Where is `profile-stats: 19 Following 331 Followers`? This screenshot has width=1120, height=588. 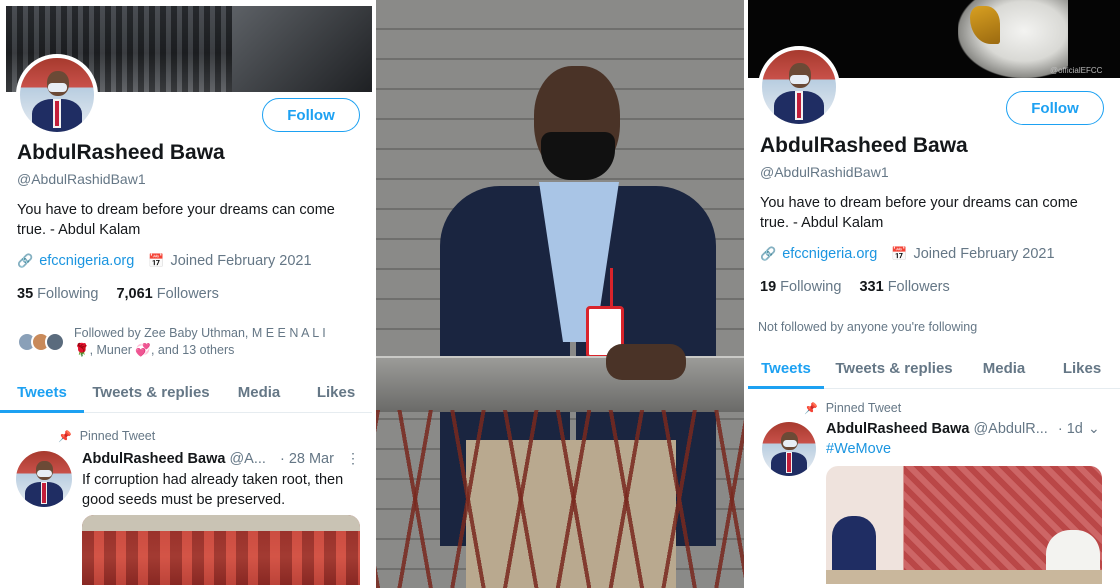
profile-stats: 19 Following 331 Followers is located at coordinates (855, 287).